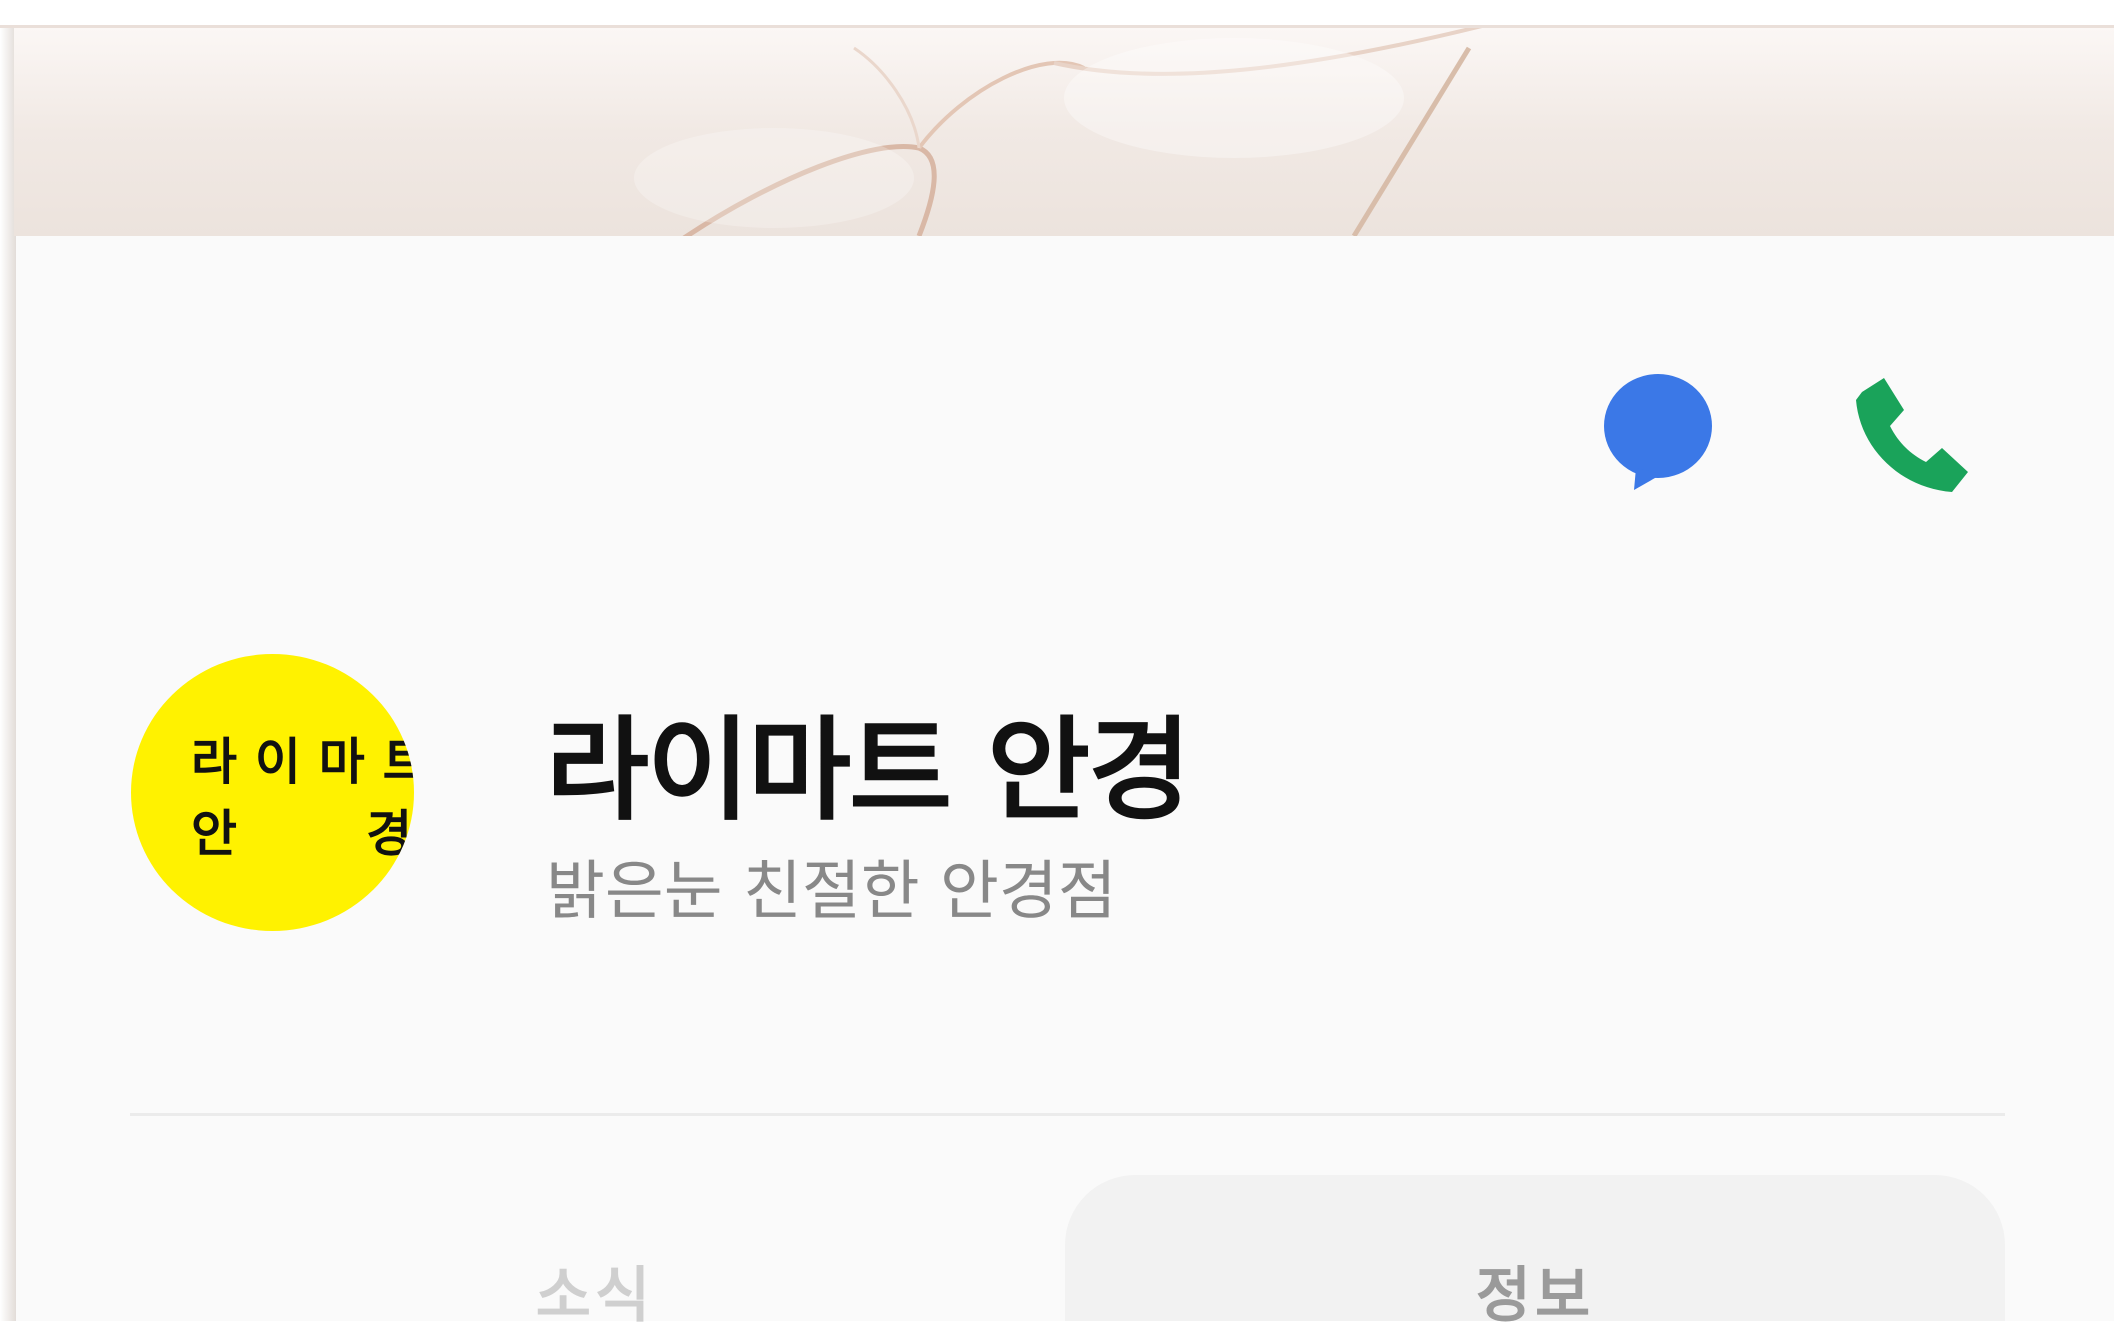 The width and height of the screenshot is (2114, 1334). I want to click on tab-bar: 소식 정보, so click(1067, 1253).